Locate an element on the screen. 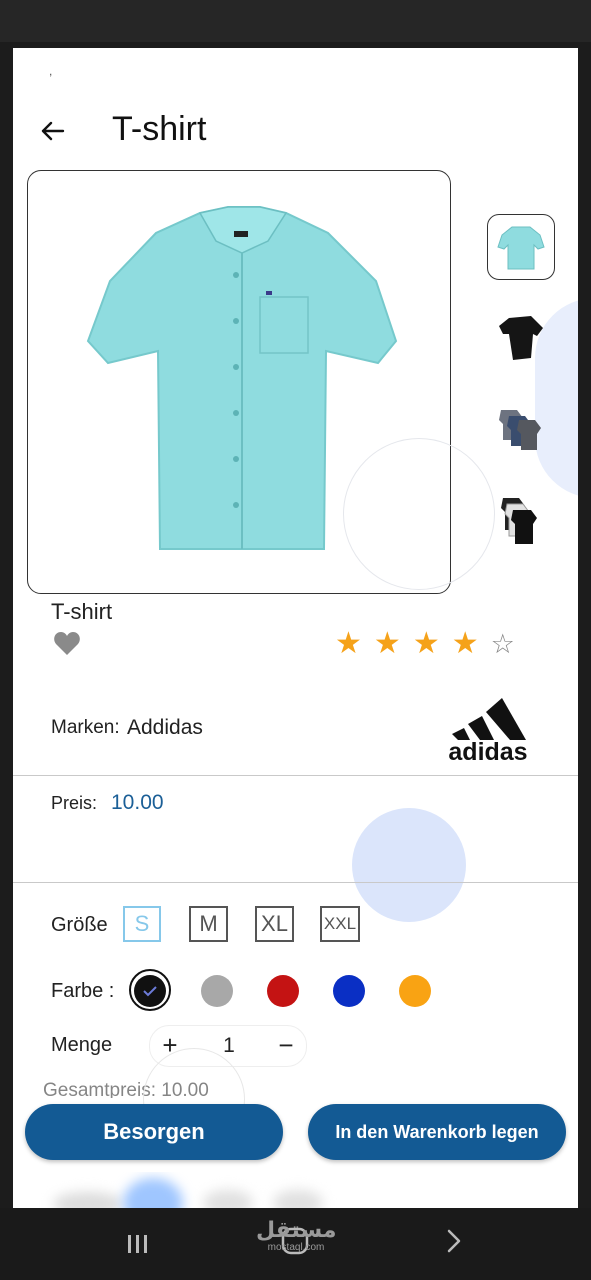  price-value: 10.00 is located at coordinates (137, 802).